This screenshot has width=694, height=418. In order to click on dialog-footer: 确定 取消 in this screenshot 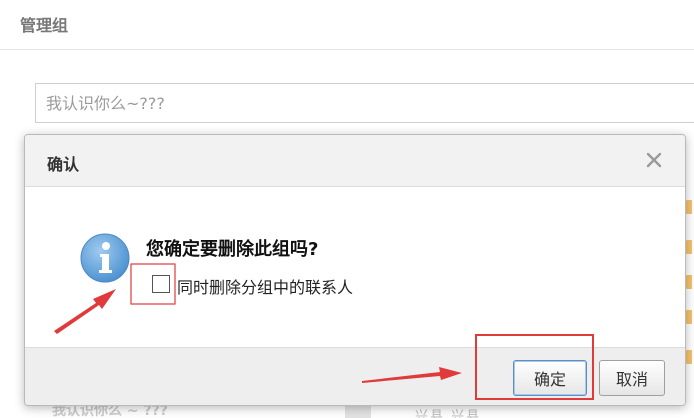, I will do `click(355, 376)`.